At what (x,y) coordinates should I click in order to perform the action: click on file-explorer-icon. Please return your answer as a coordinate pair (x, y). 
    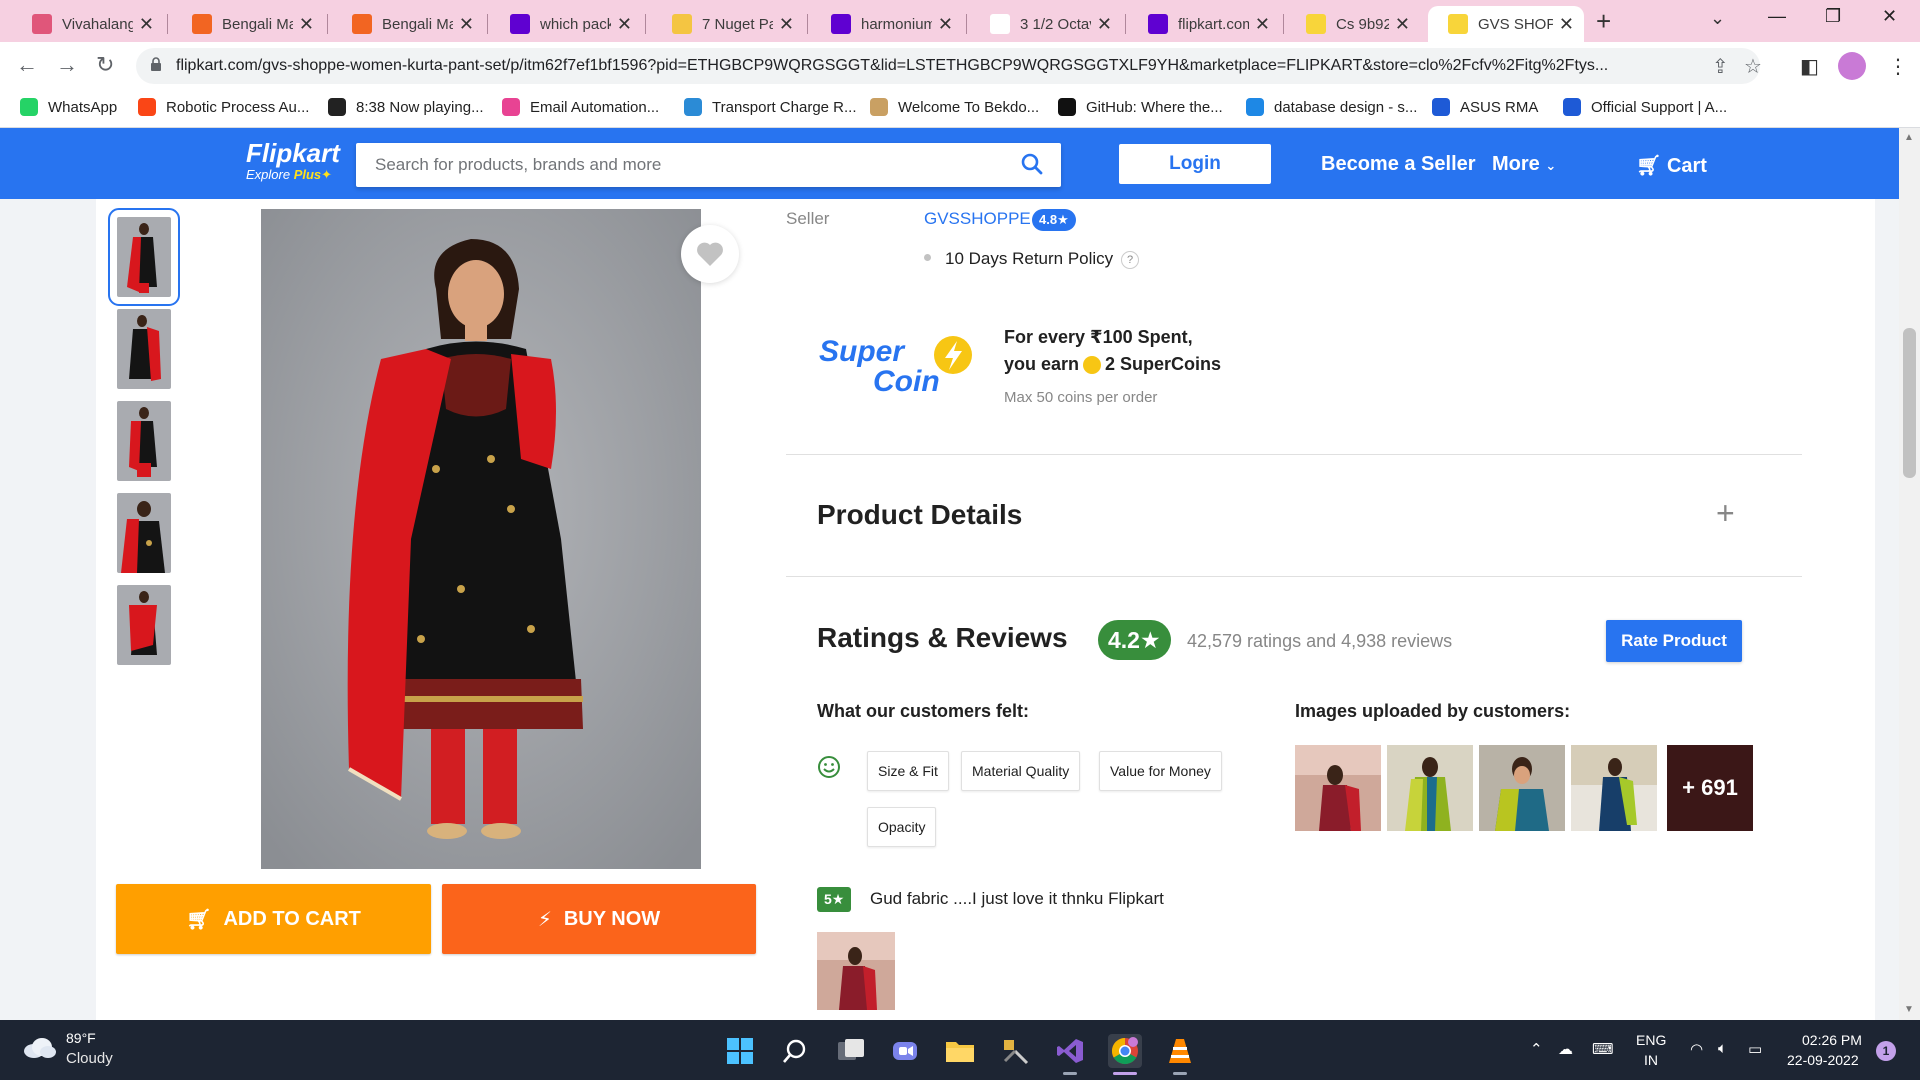
    Looking at the image, I should click on (960, 1051).